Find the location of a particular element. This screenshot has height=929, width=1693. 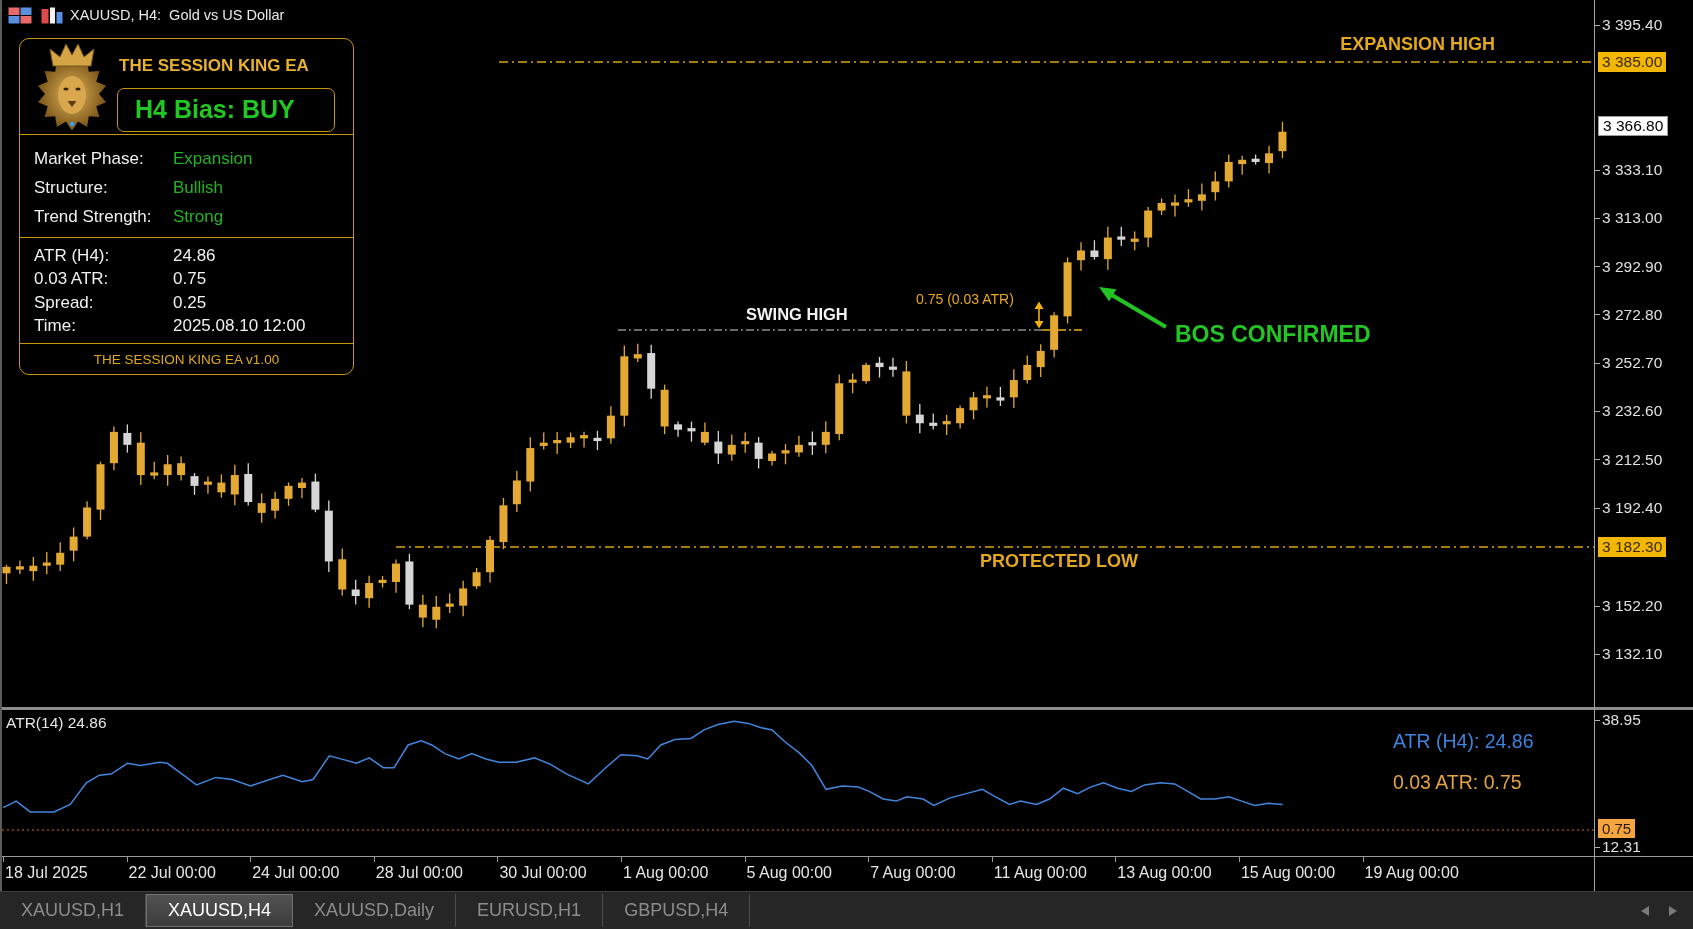

time-label: 28 Jul 00:00 is located at coordinates (419, 872).